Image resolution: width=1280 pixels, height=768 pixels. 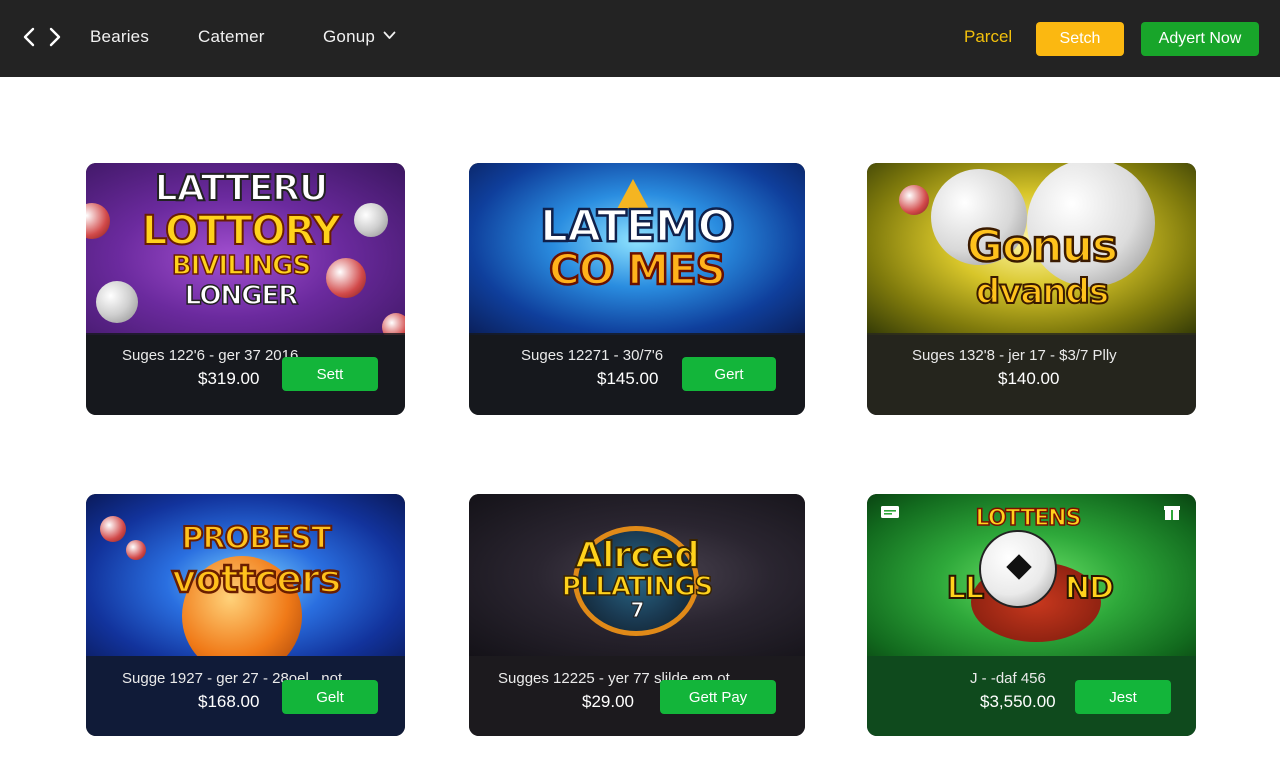 What do you see at coordinates (988, 37) in the screenshot?
I see `parcel-link: Parcel` at bounding box center [988, 37].